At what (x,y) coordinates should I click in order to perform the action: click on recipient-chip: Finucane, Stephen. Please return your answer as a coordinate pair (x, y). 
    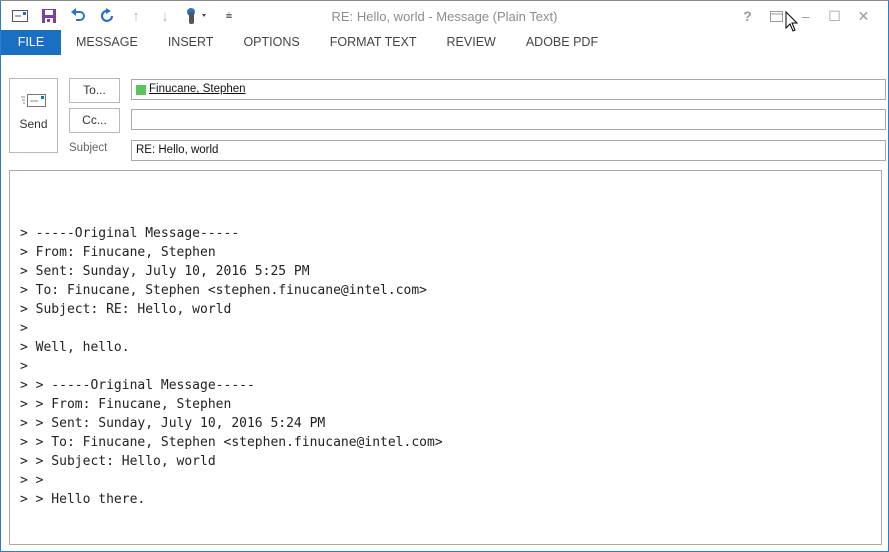
    Looking at the image, I should click on (191, 89).